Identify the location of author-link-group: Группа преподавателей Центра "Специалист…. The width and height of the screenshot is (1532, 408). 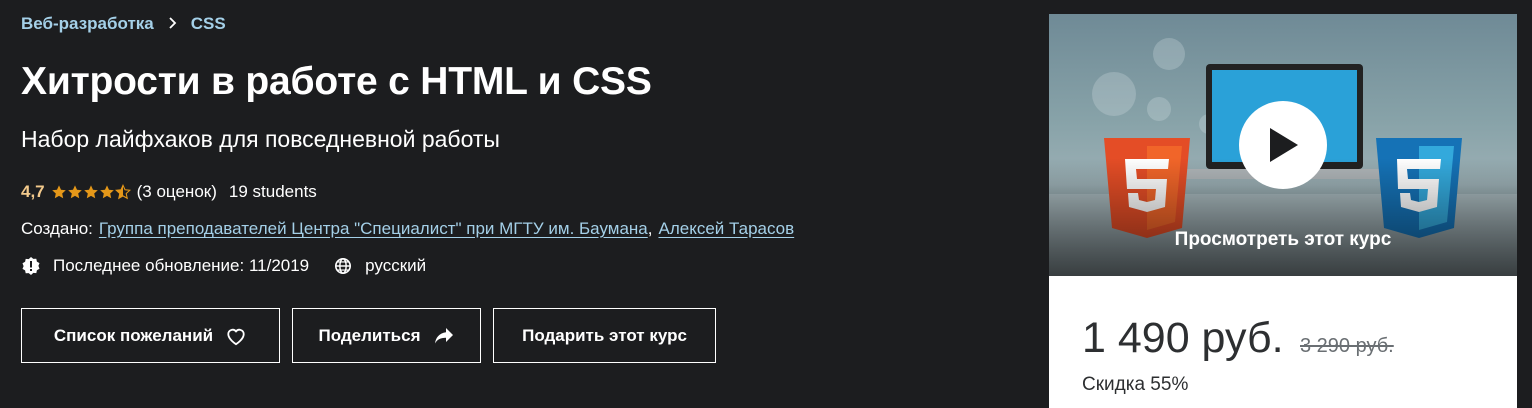
(373, 229).